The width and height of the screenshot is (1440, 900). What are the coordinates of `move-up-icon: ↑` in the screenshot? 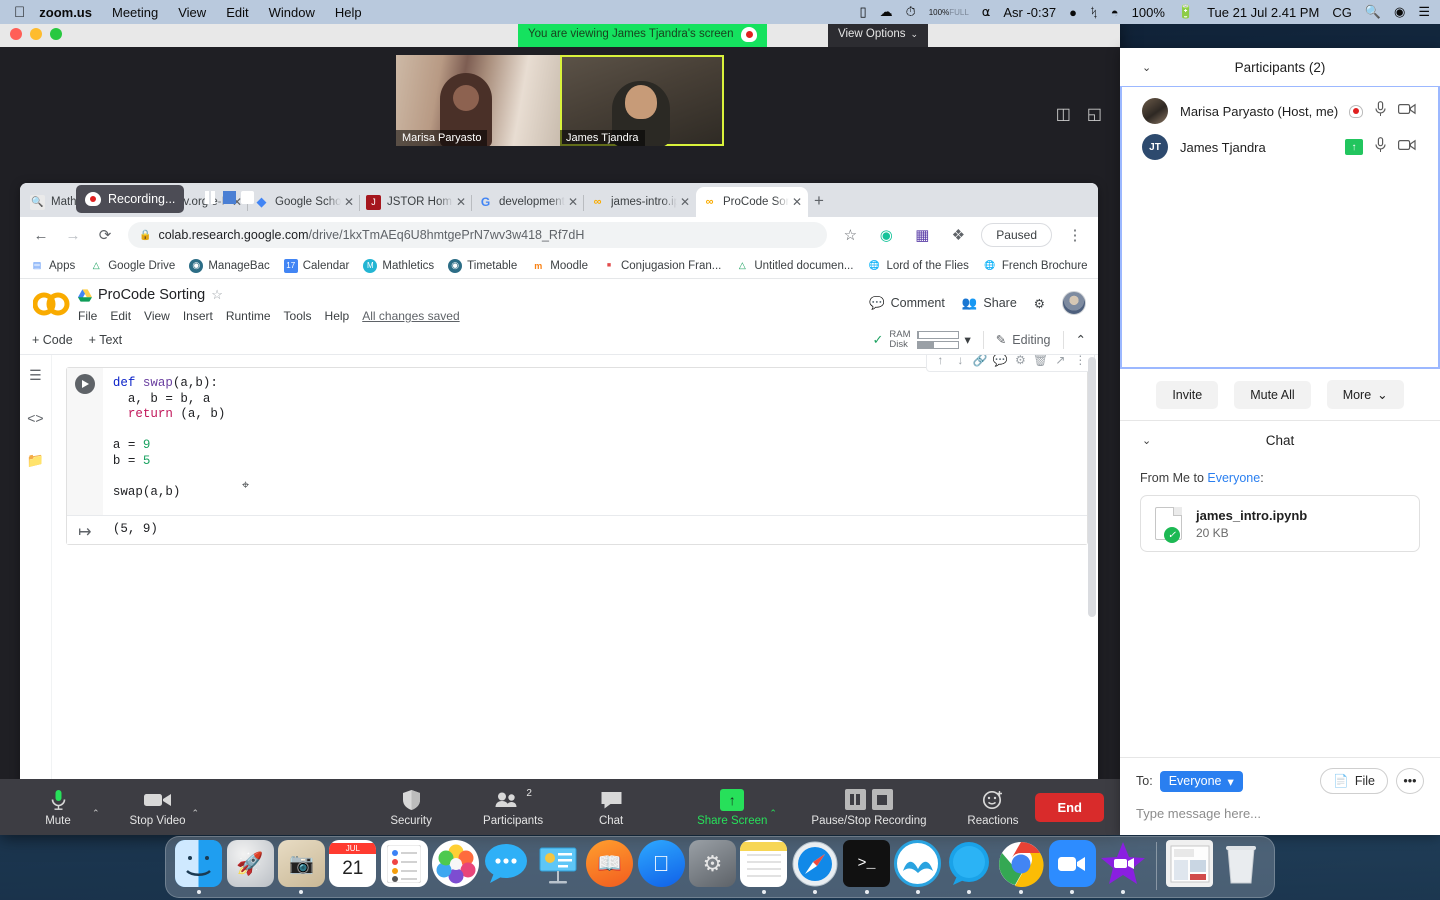 It's located at (940, 361).